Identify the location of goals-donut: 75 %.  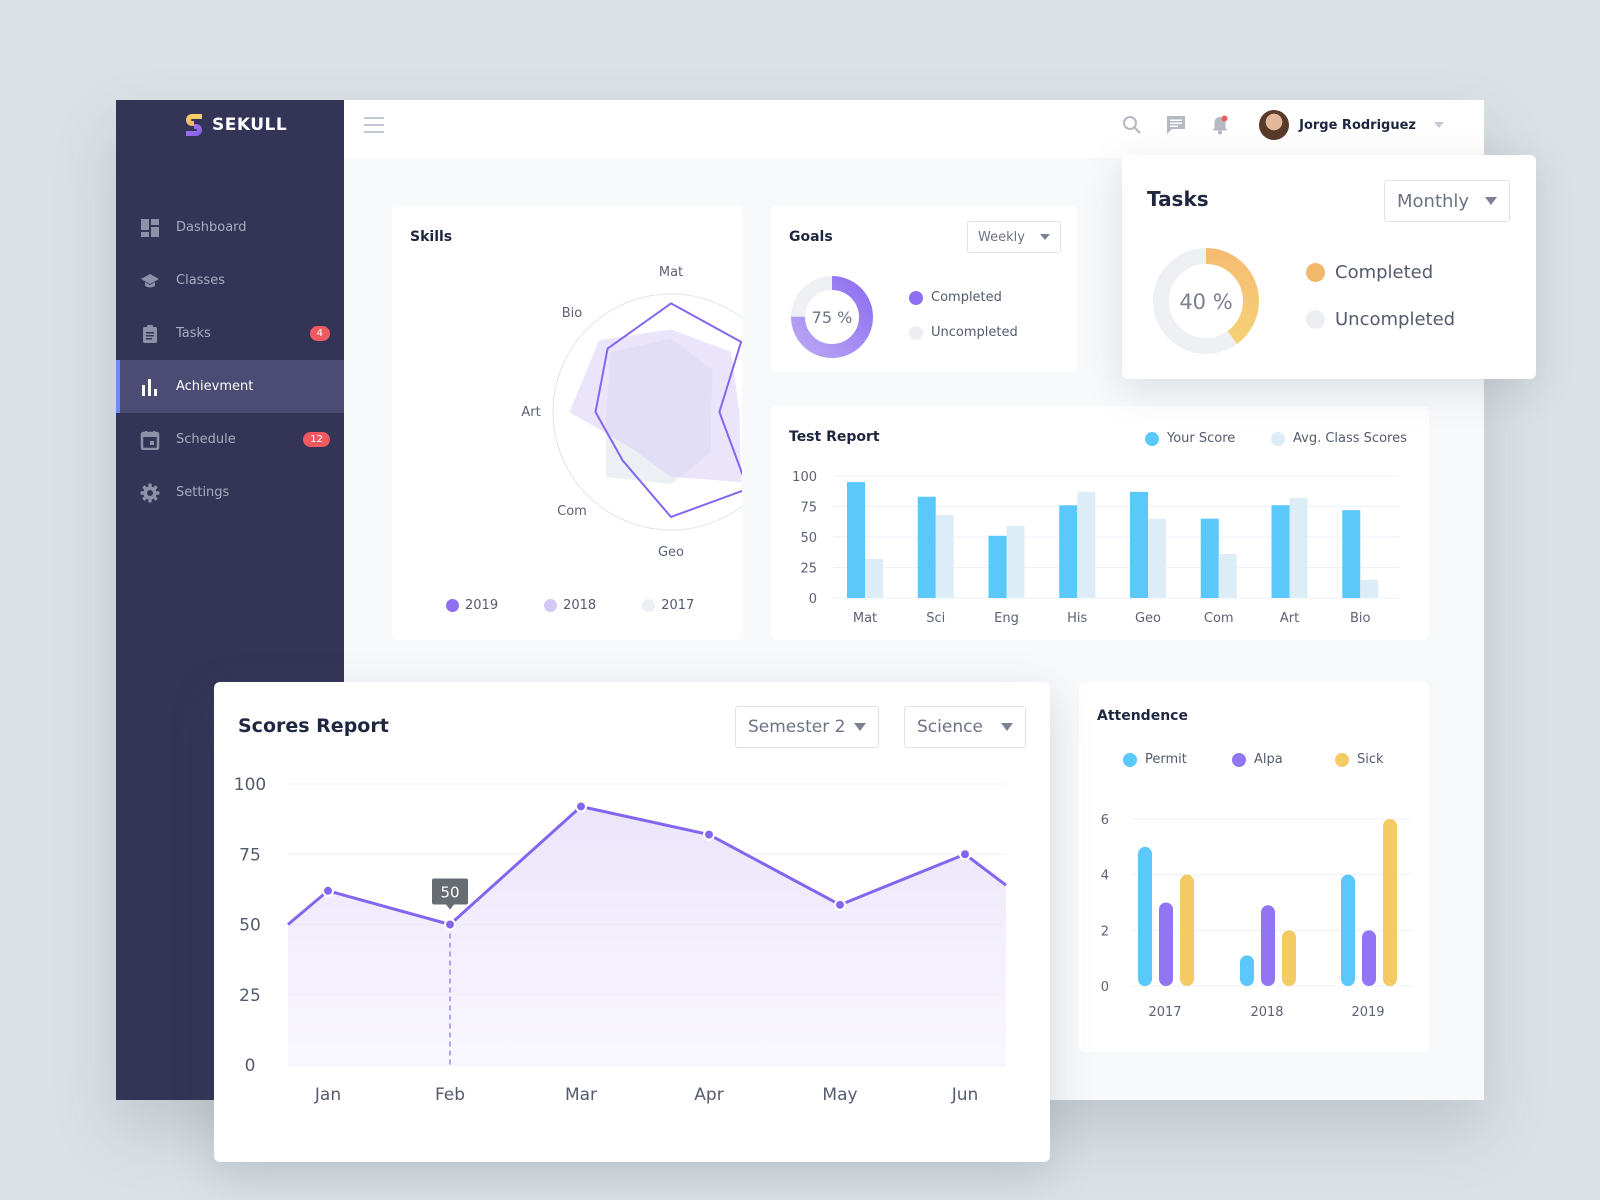
(832, 317).